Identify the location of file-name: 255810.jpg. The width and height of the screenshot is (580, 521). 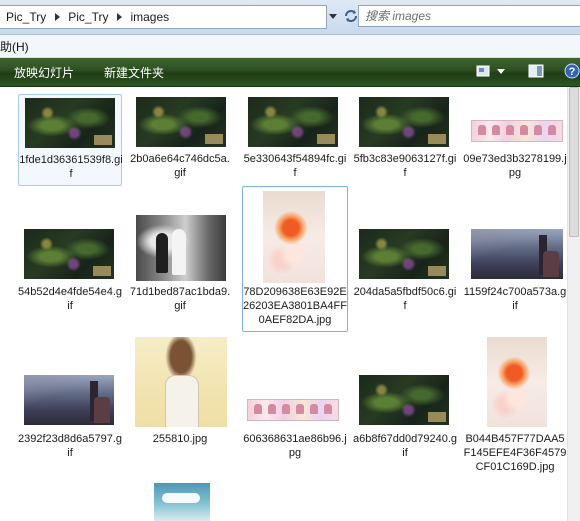
(180, 439).